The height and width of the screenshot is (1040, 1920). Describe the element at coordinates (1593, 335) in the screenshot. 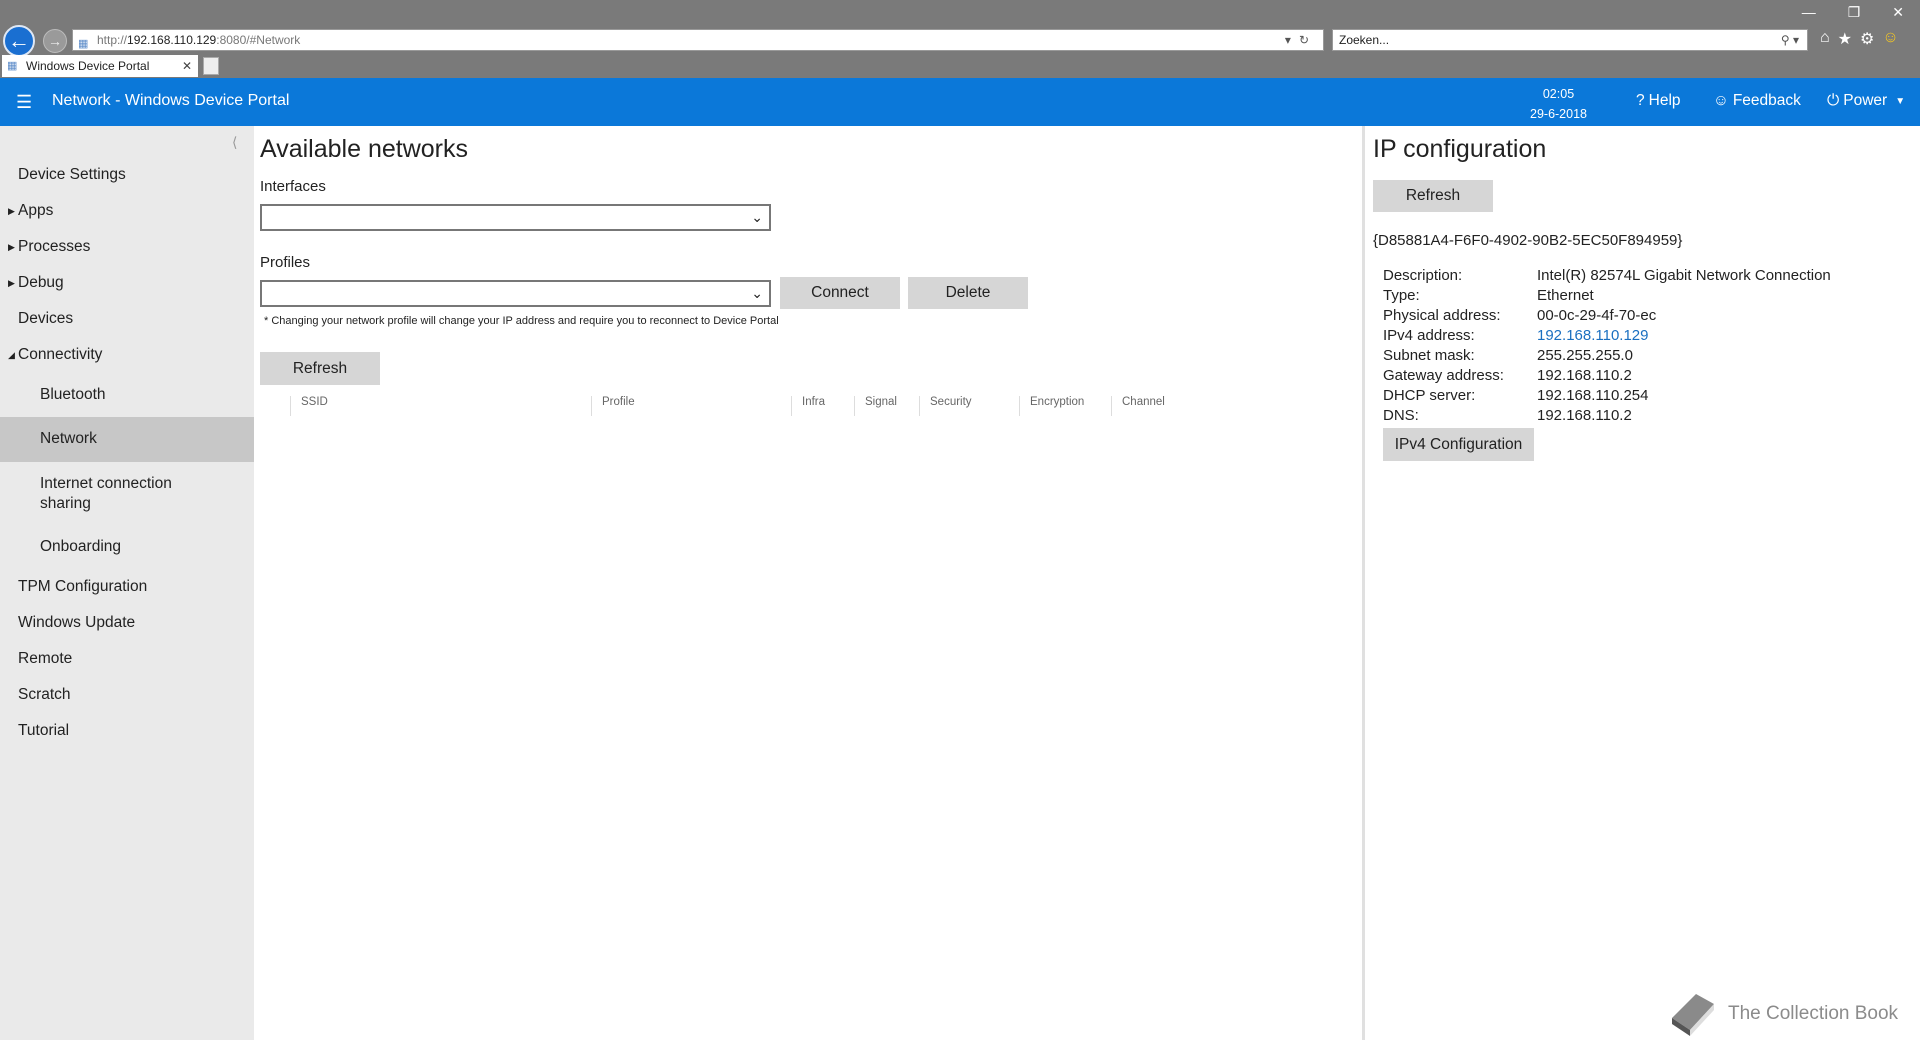

I see `ipv4-address-link: 192.168.110.129` at that location.